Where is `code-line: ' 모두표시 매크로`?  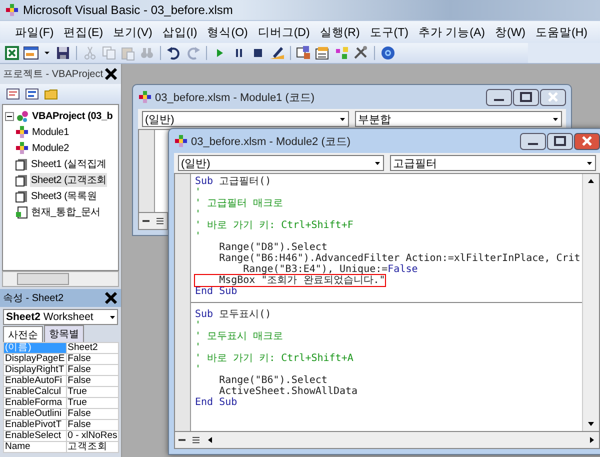 code-line: ' 모두표시 매크로 is located at coordinates (239, 336).